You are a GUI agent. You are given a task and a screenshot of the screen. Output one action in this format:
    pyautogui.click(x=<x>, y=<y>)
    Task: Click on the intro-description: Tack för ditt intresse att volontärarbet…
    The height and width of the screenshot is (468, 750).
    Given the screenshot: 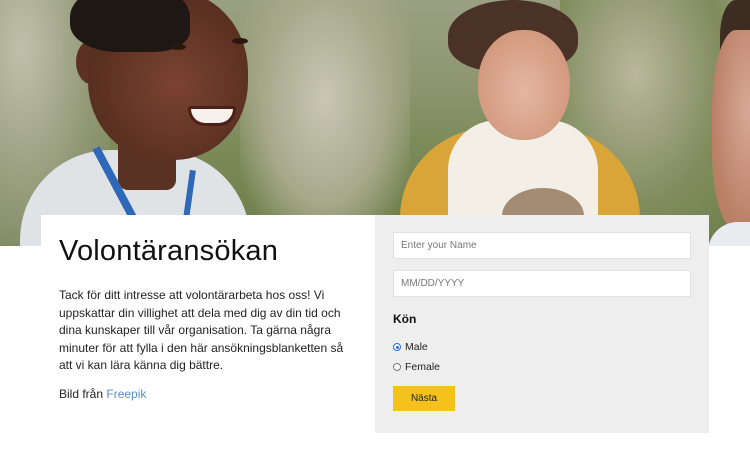 What is the action you would take?
    pyautogui.click(x=201, y=330)
    